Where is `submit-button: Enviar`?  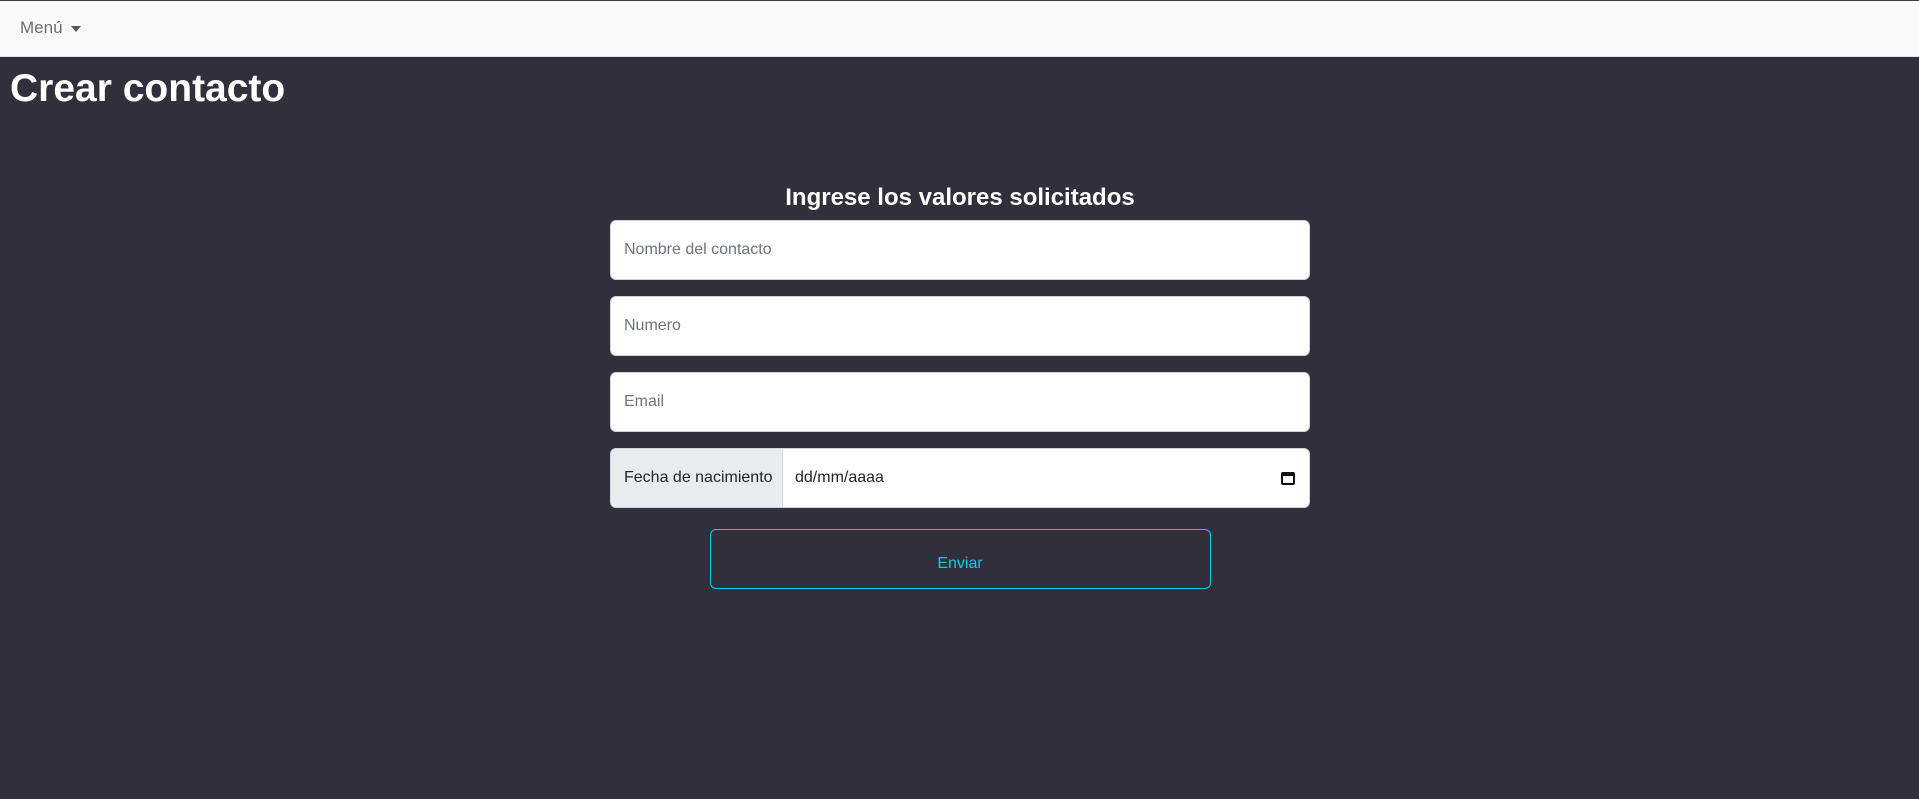
submit-button: Enviar is located at coordinates (960, 559).